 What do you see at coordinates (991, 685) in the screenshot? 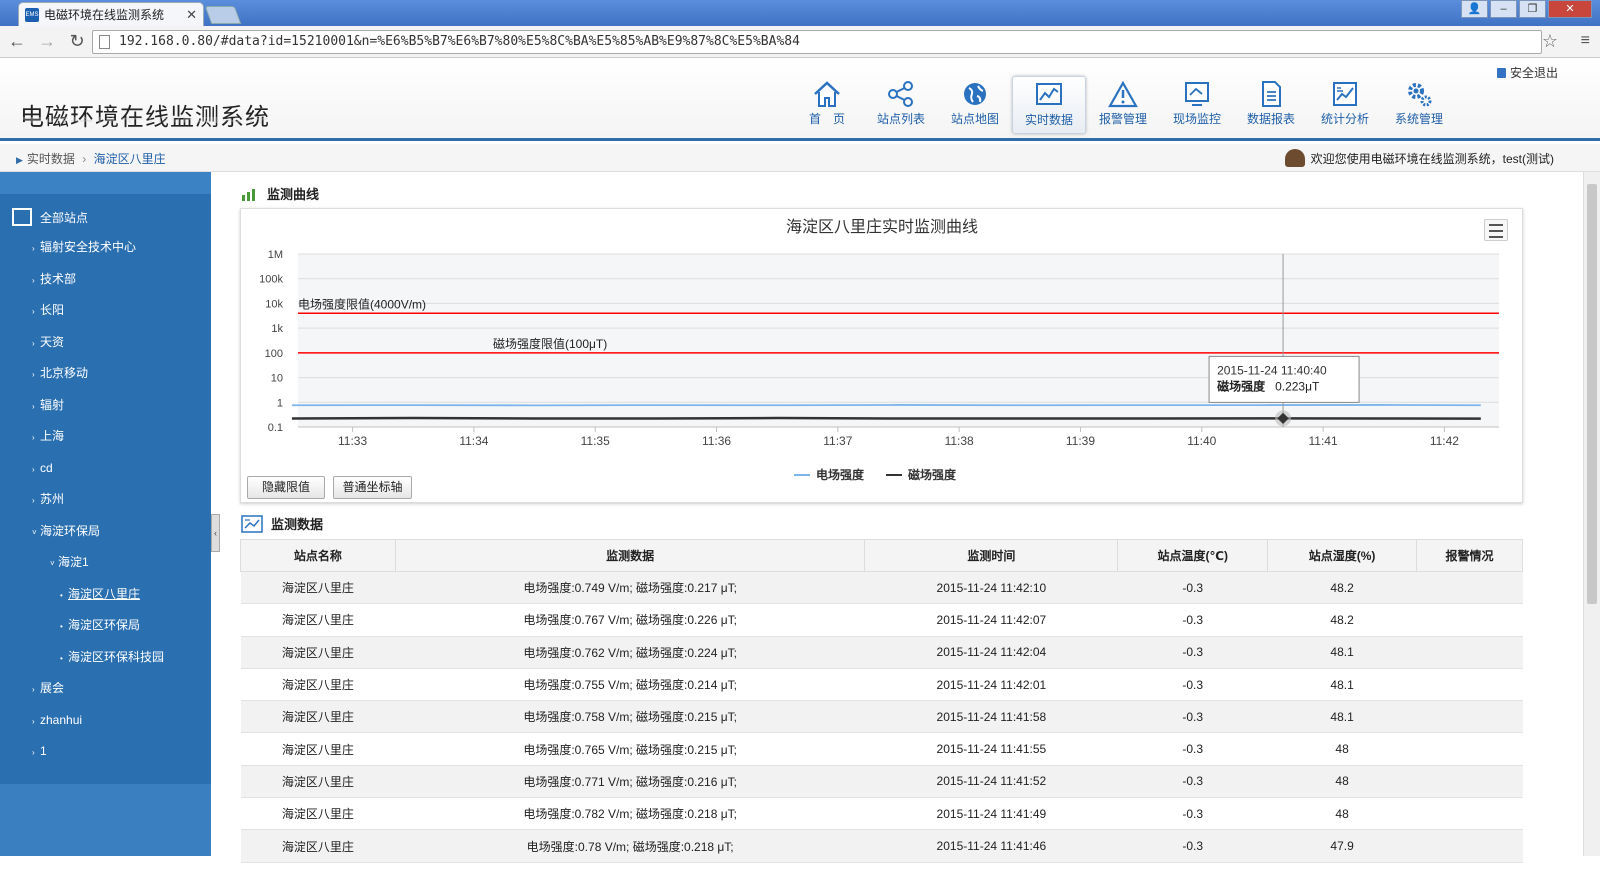
I see `table-cell: 2015-11-24 11:42:01` at bounding box center [991, 685].